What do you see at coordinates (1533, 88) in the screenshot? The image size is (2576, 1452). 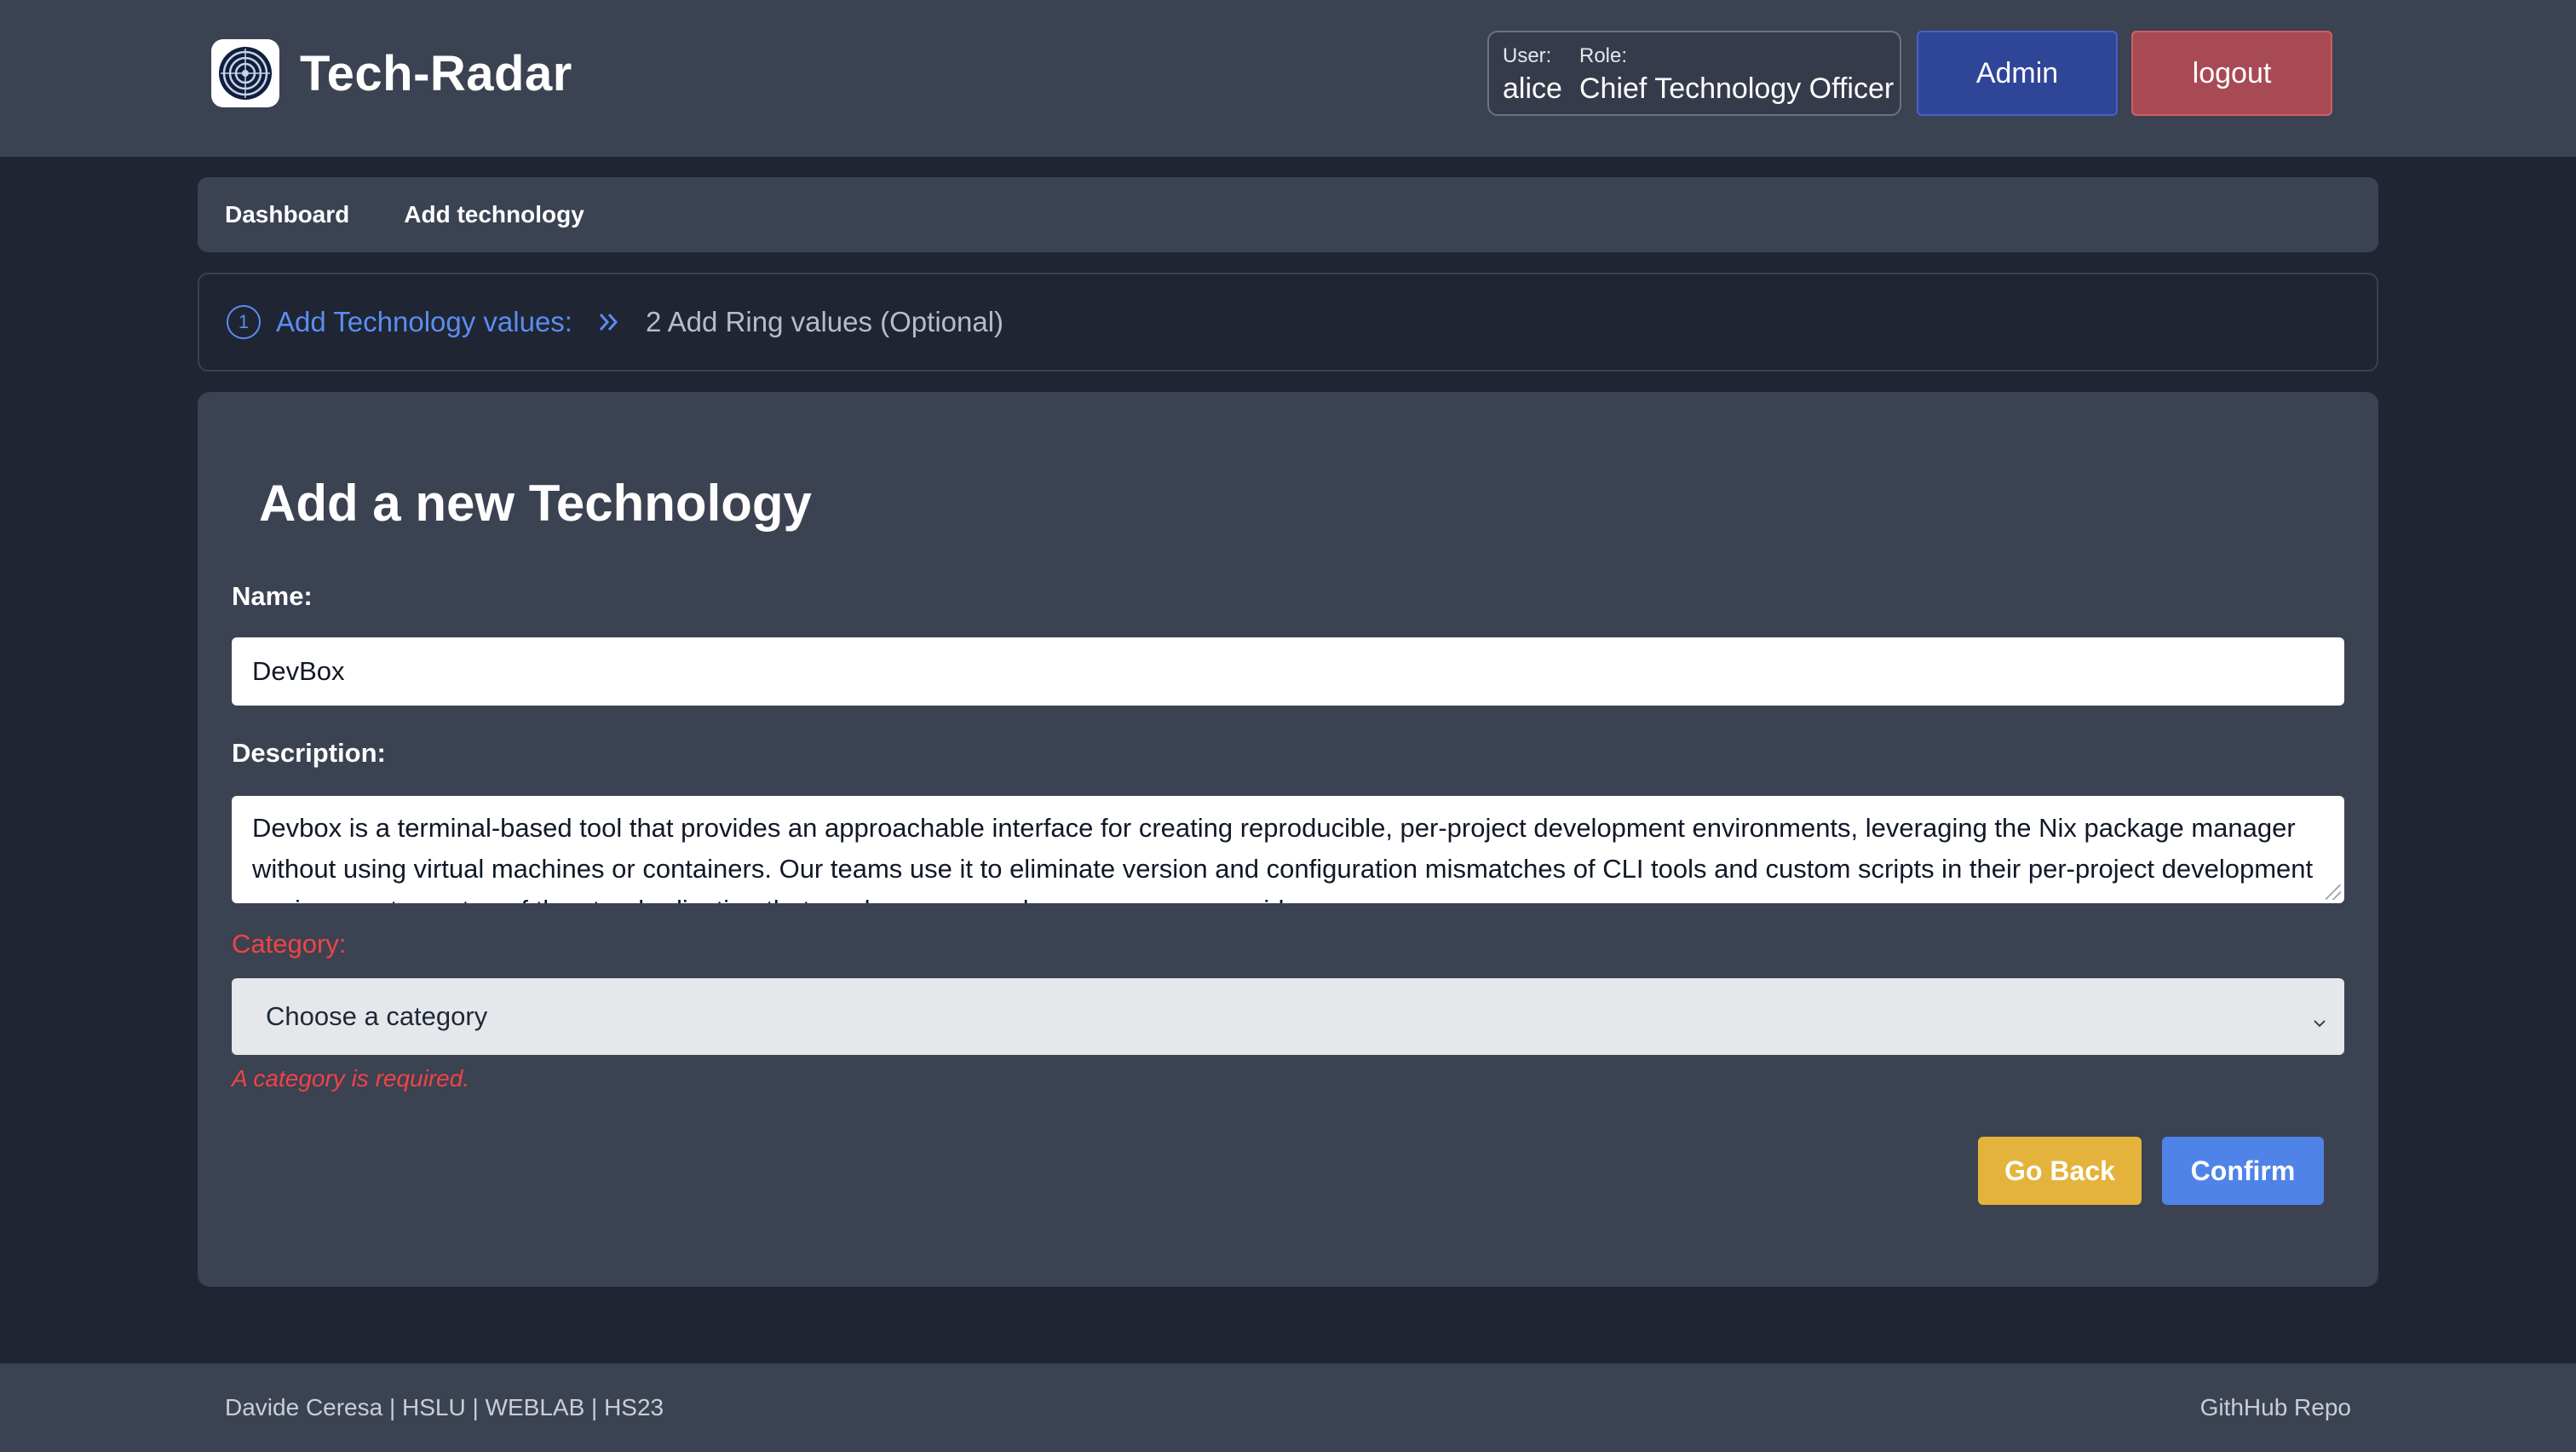 I see `user-value: alice` at bounding box center [1533, 88].